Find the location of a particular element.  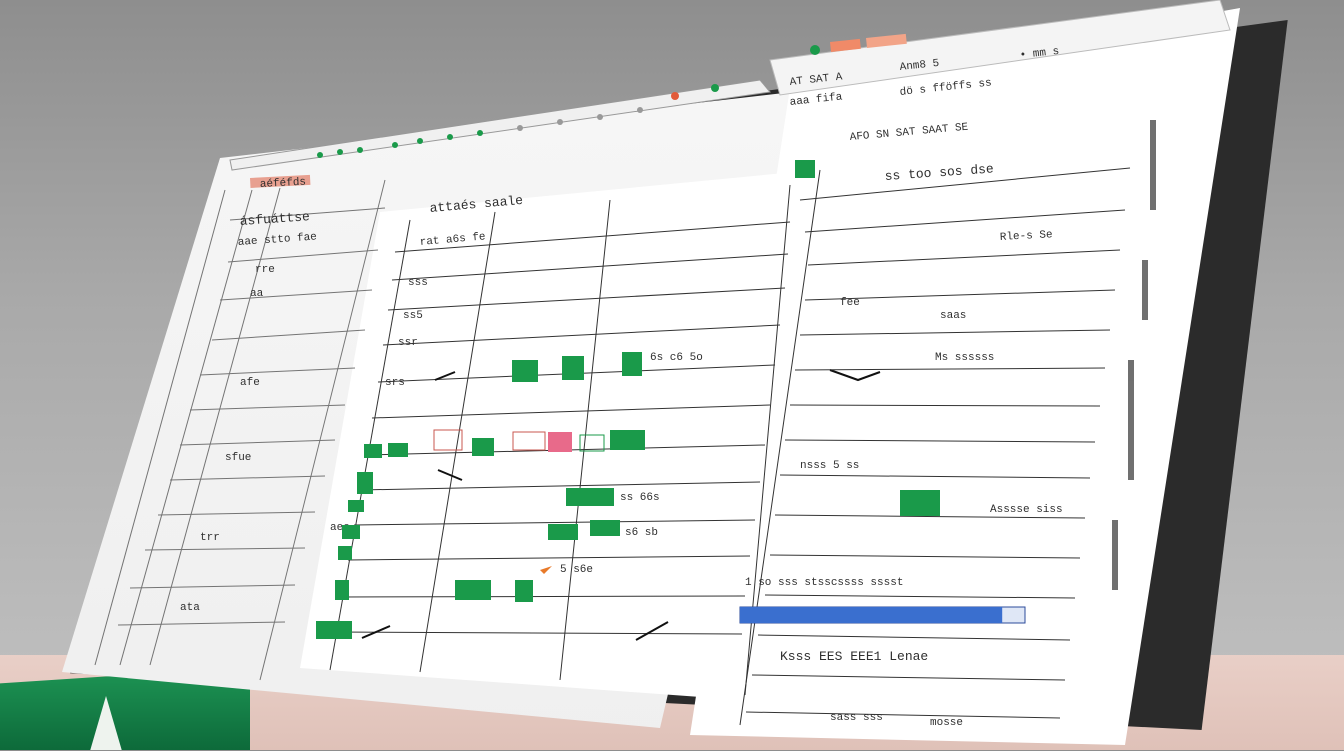

mid-row-label-2: ss5 is located at coordinates (413, 316).